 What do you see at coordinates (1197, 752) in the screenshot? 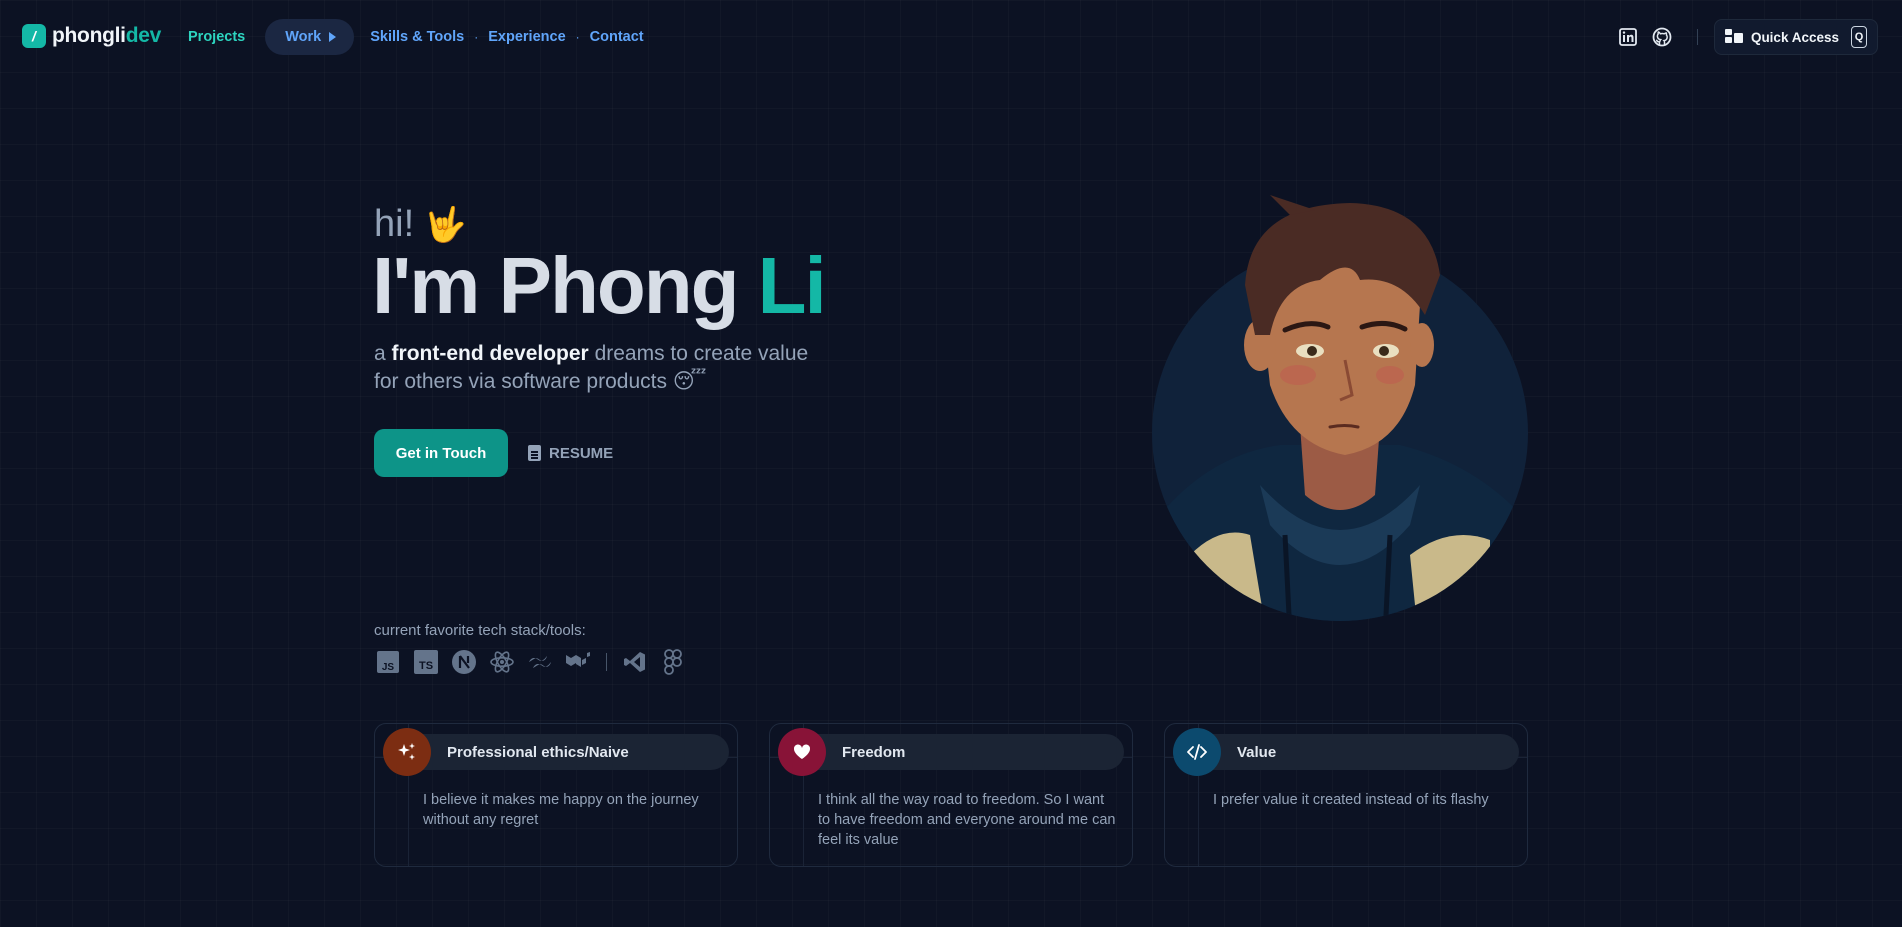
I see `code-icon` at bounding box center [1197, 752].